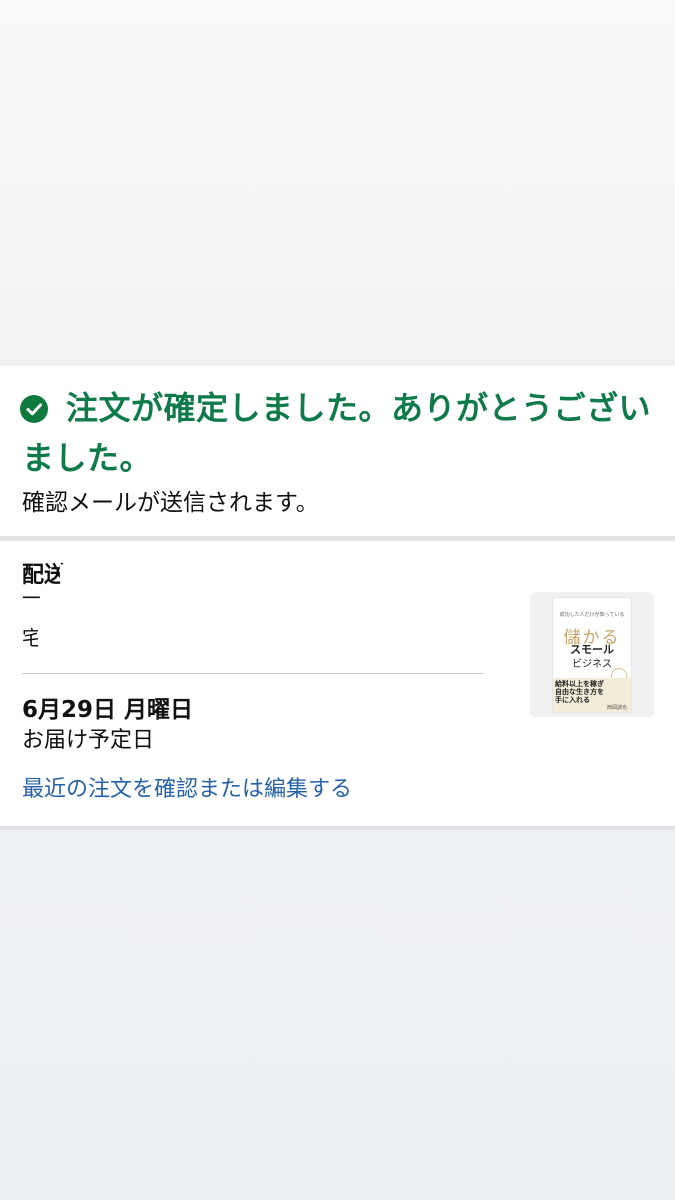 This screenshot has width=675, height=1200. What do you see at coordinates (579, 684) in the screenshot?
I see `book-band-text-1: 給料以上を稼ぎ` at bounding box center [579, 684].